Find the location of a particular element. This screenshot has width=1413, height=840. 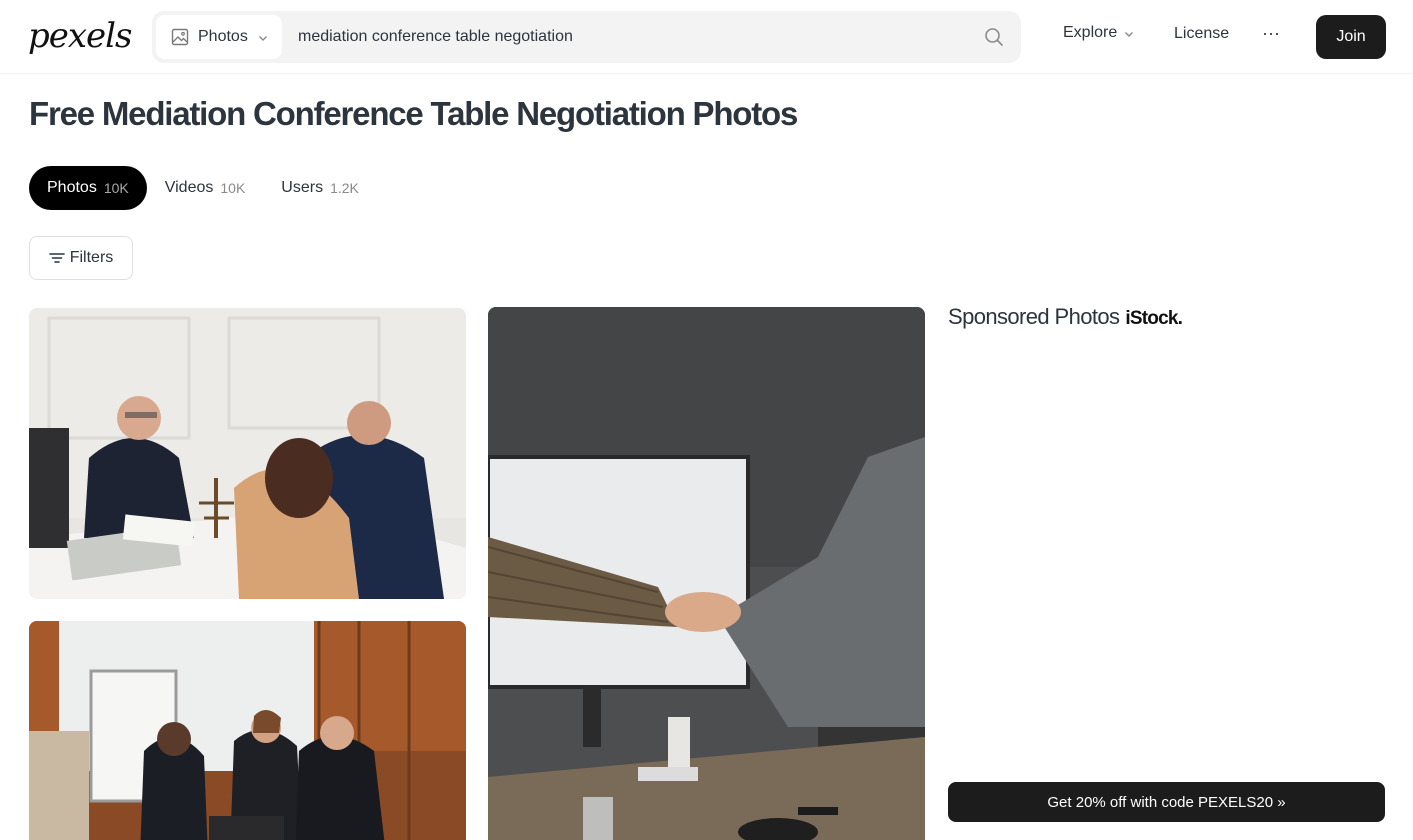

explore-label: Explore is located at coordinates (1090, 32).